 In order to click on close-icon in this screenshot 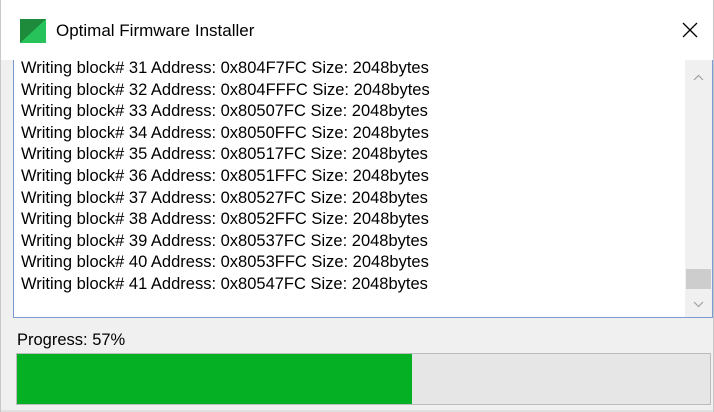, I will do `click(690, 30)`.